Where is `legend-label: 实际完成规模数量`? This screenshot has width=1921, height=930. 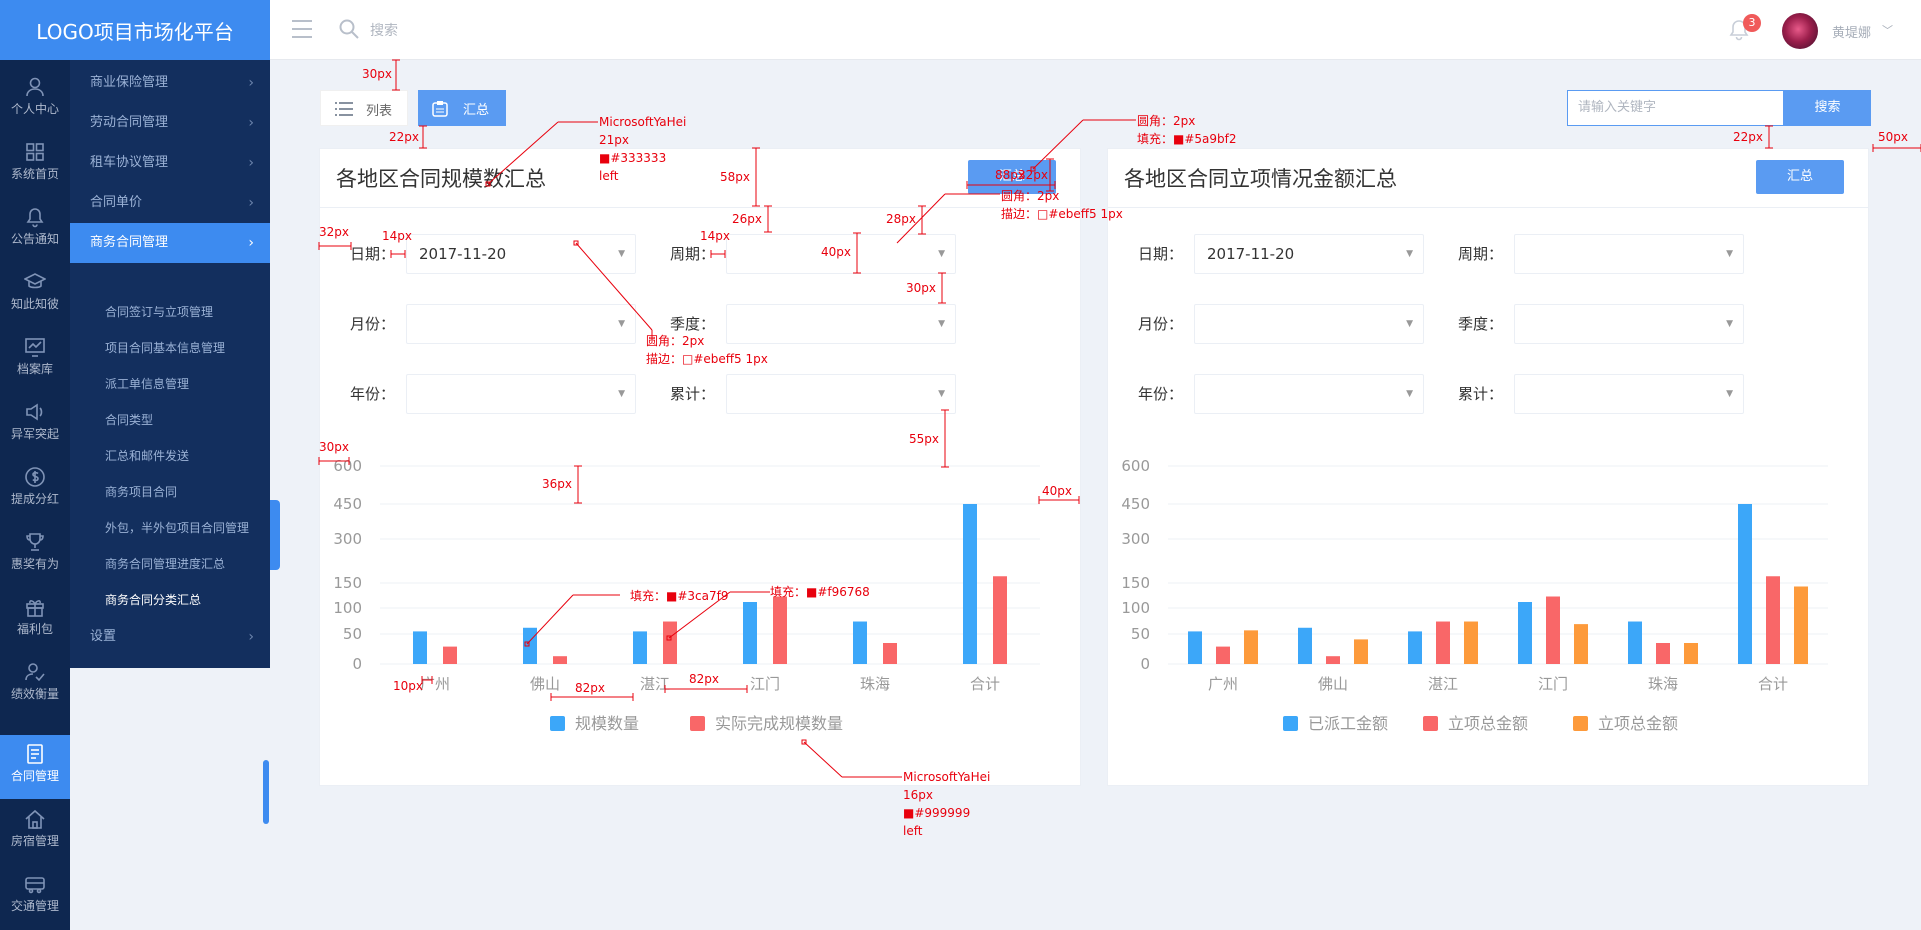
legend-label: 实际完成规模数量 is located at coordinates (779, 723).